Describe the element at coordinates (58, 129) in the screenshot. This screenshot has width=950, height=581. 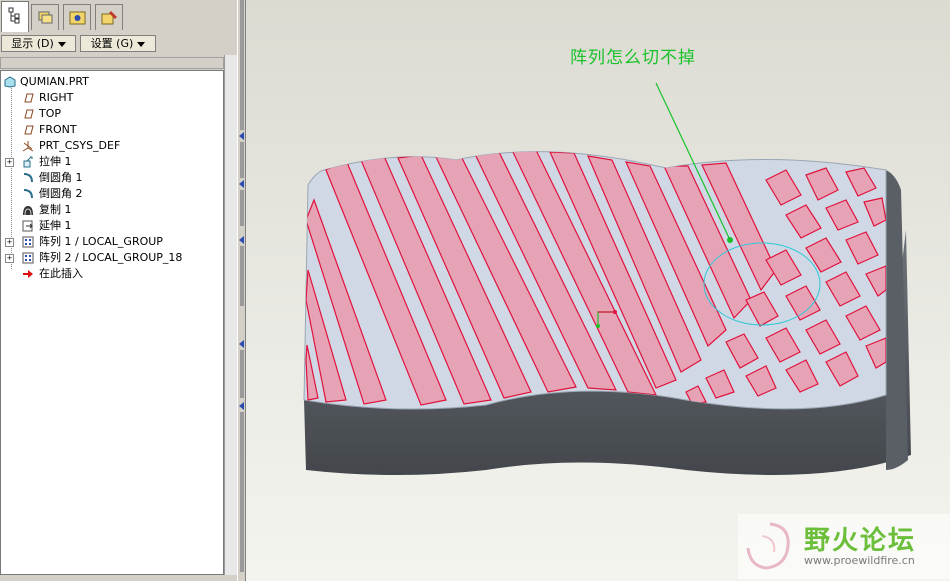
I see `tree-item-label: FRONT` at that location.